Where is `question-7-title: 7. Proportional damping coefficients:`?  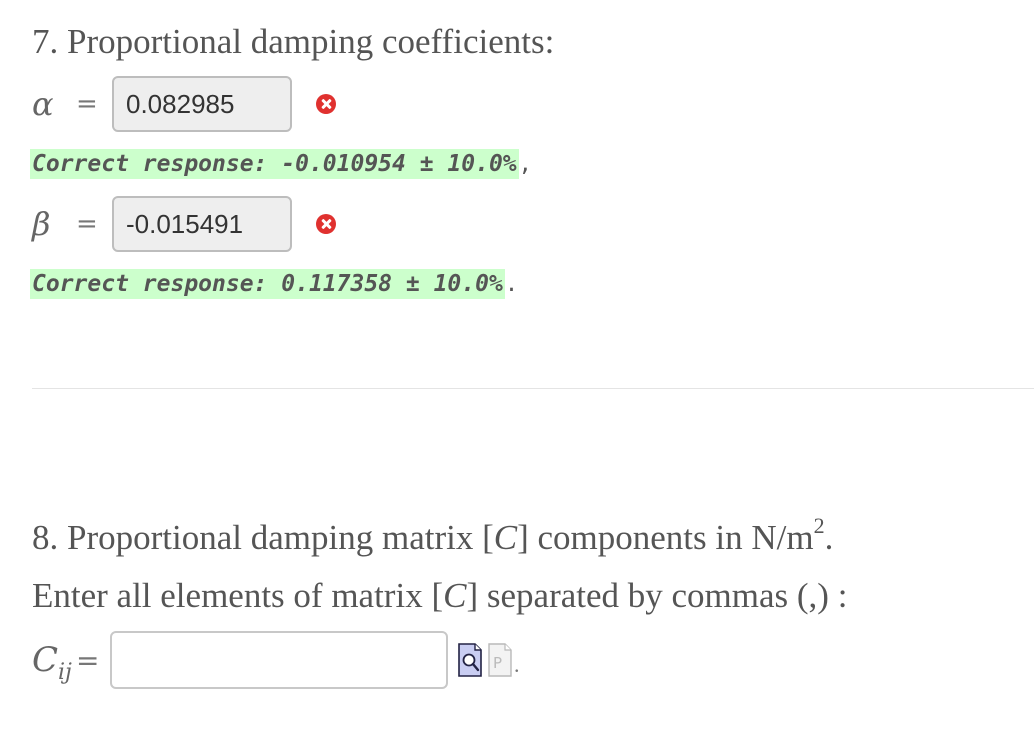
question-7-title: 7. Proportional damping coefficients: is located at coordinates (293, 42).